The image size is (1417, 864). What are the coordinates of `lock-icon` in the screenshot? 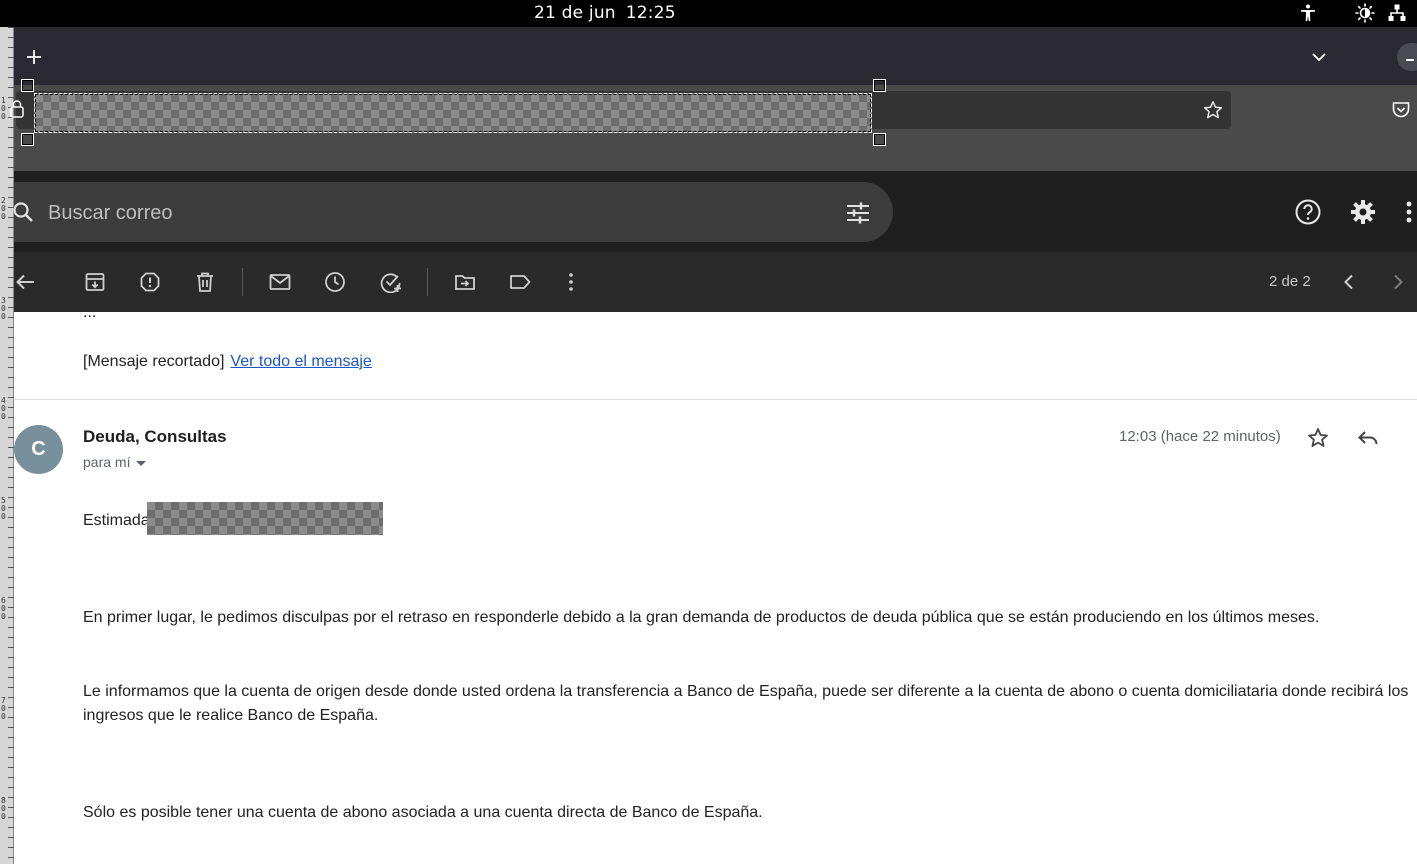 It's located at (17, 109).